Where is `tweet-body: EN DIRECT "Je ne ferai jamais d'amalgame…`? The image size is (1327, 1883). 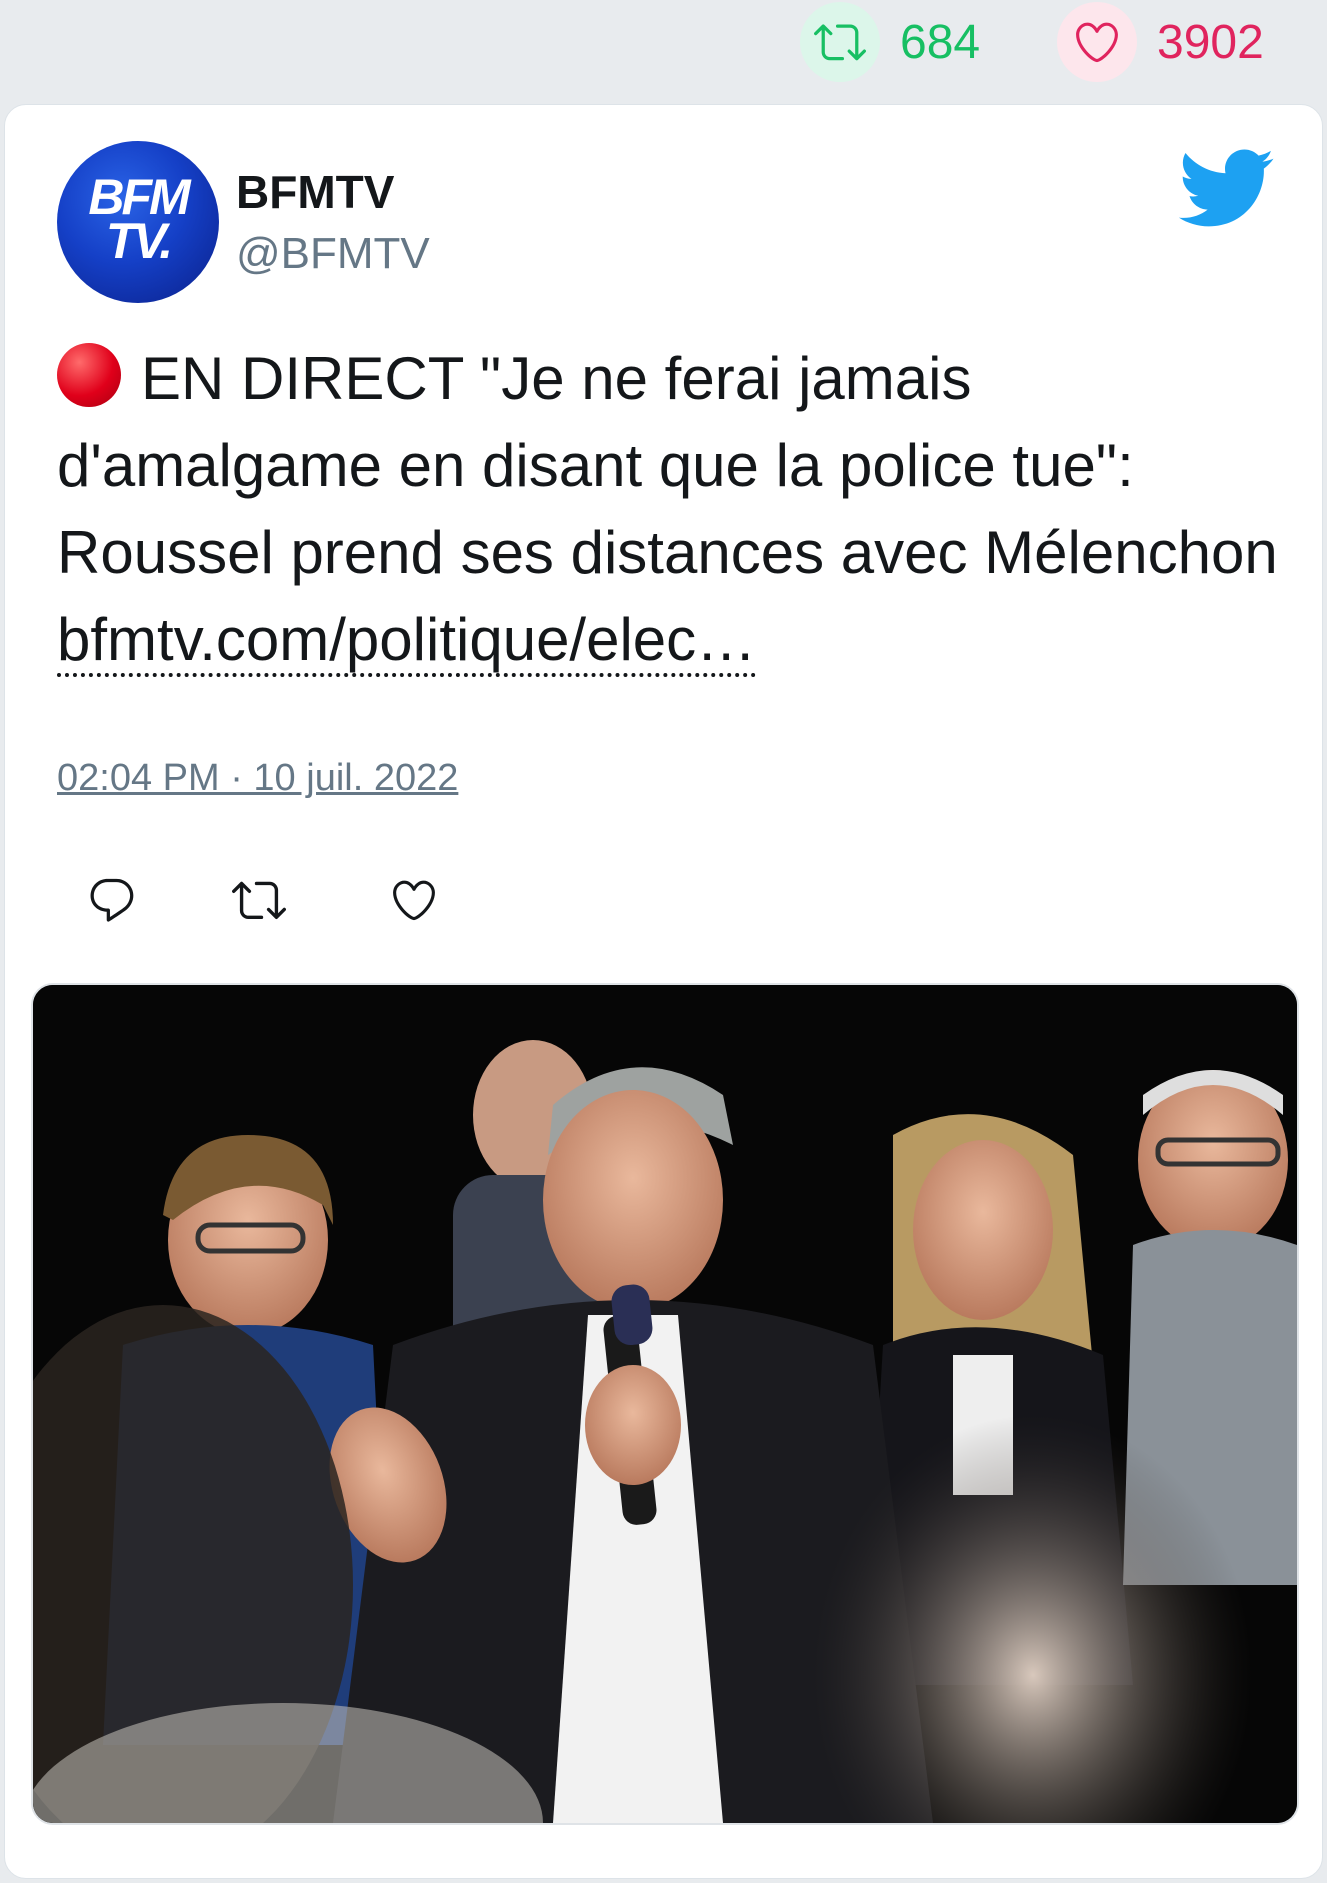 tweet-body: EN DIRECT "Je ne ferai jamais d'amalgame… is located at coordinates (667, 465).